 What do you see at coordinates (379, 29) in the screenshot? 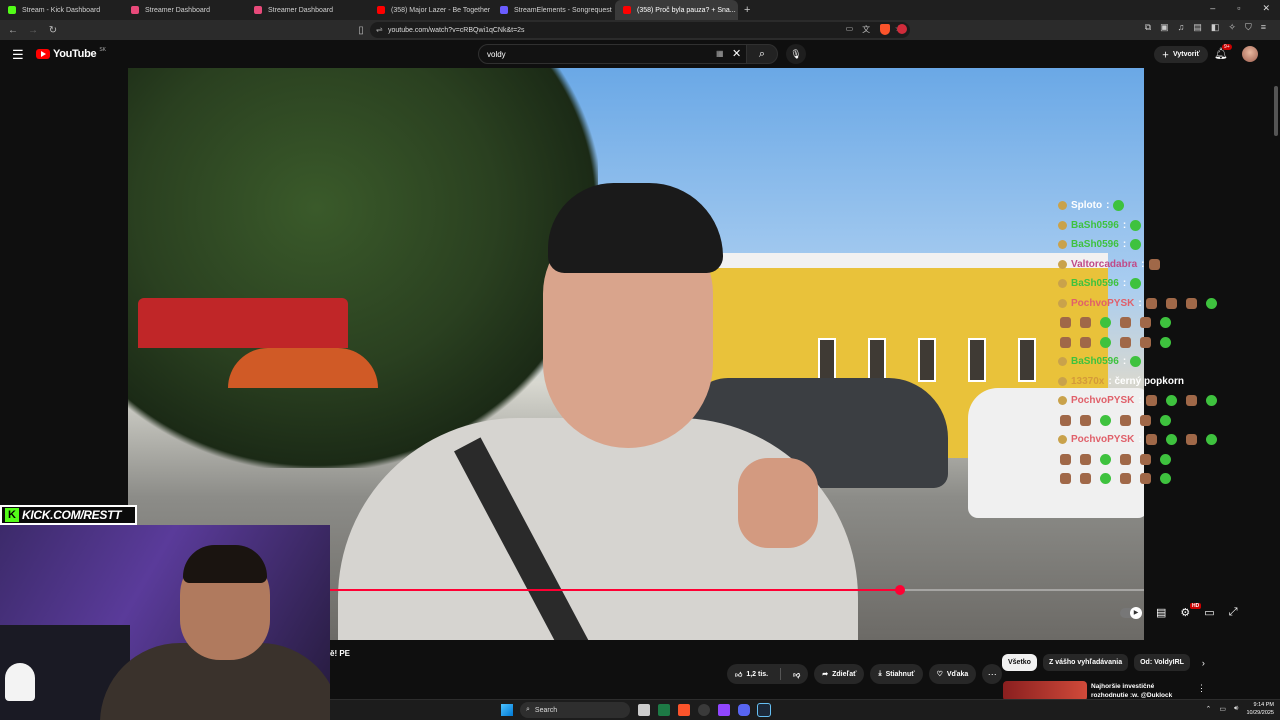
I see `site-info-icon: ⇌` at bounding box center [379, 29].